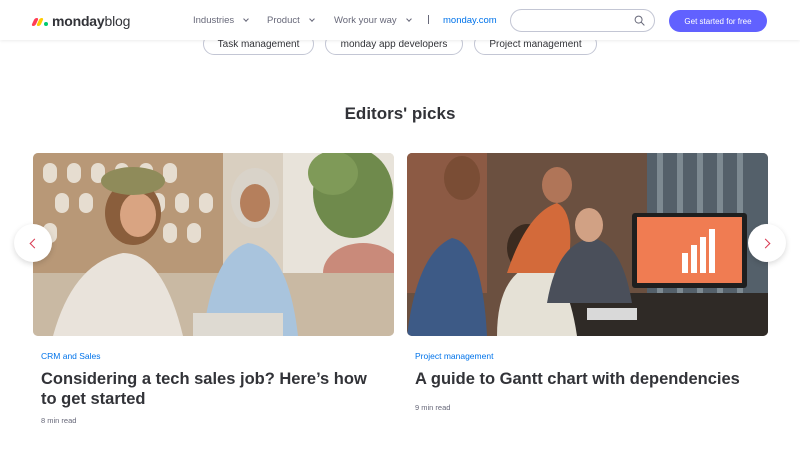 The image size is (800, 450). What do you see at coordinates (400, 113) in the screenshot?
I see `section-title: Editors' picks` at bounding box center [400, 113].